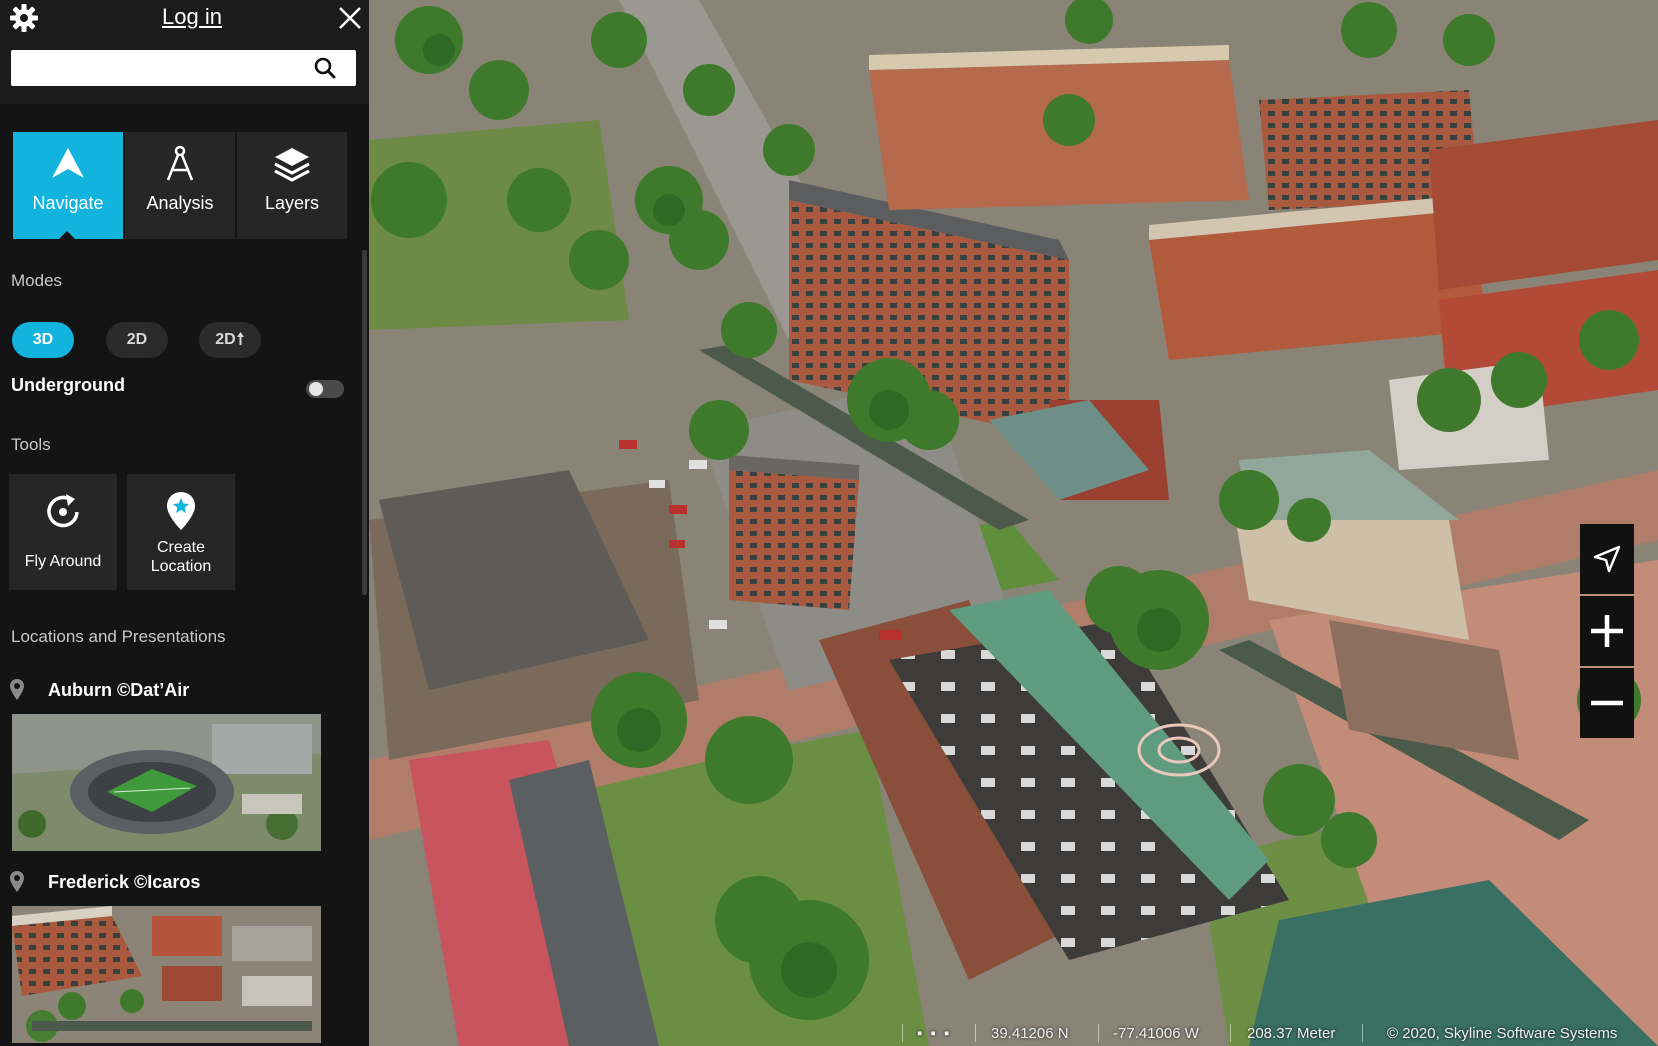 This screenshot has height=1046, width=1658. I want to click on tool-label-line: Location, so click(181, 566).